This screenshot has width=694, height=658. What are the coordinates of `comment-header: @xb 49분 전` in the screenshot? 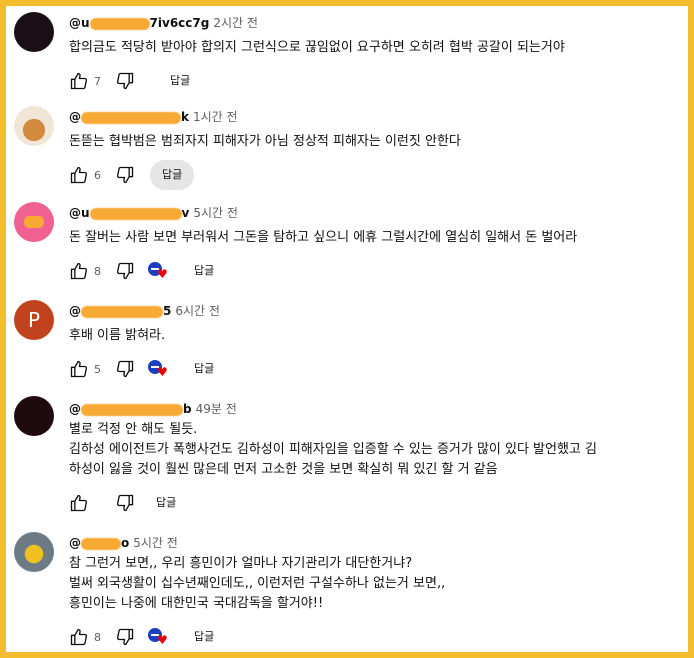 It's located at (153, 408).